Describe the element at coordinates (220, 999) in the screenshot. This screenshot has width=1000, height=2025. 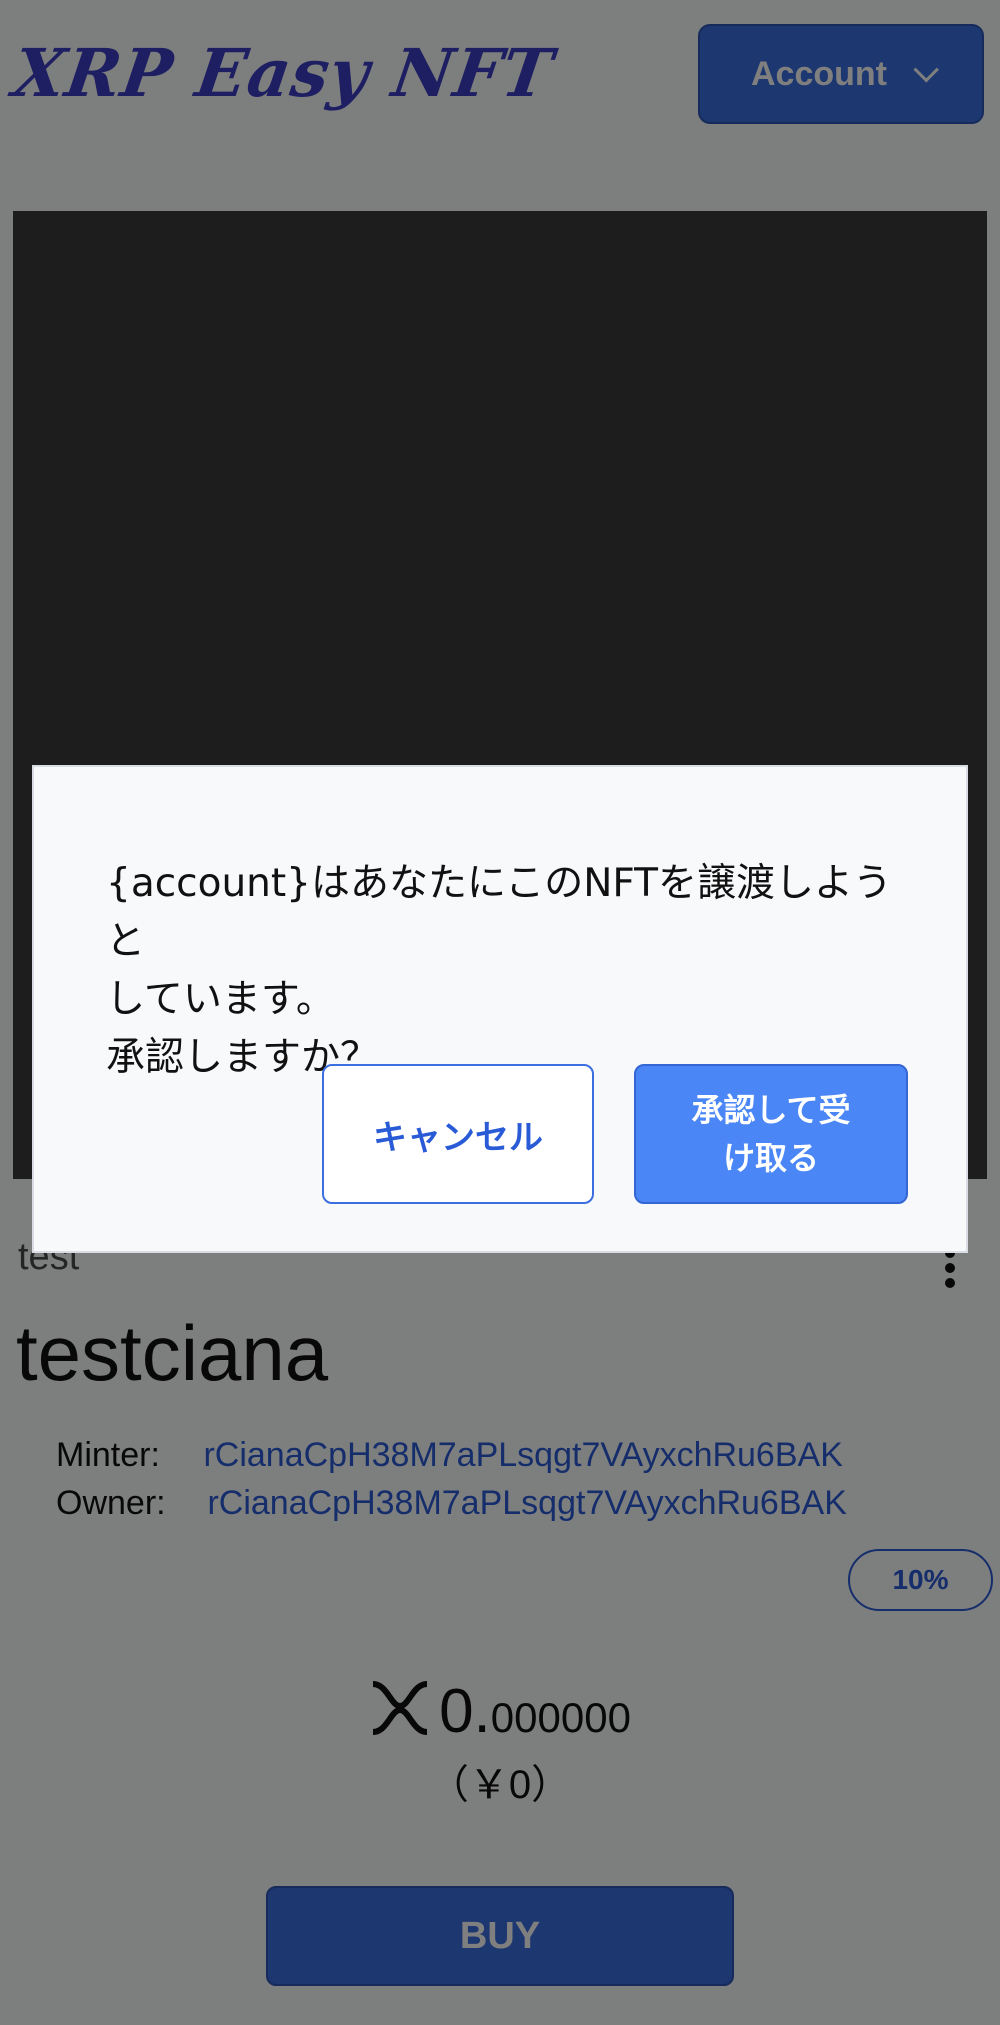
I see `dialog-message-line: しています。` at that location.